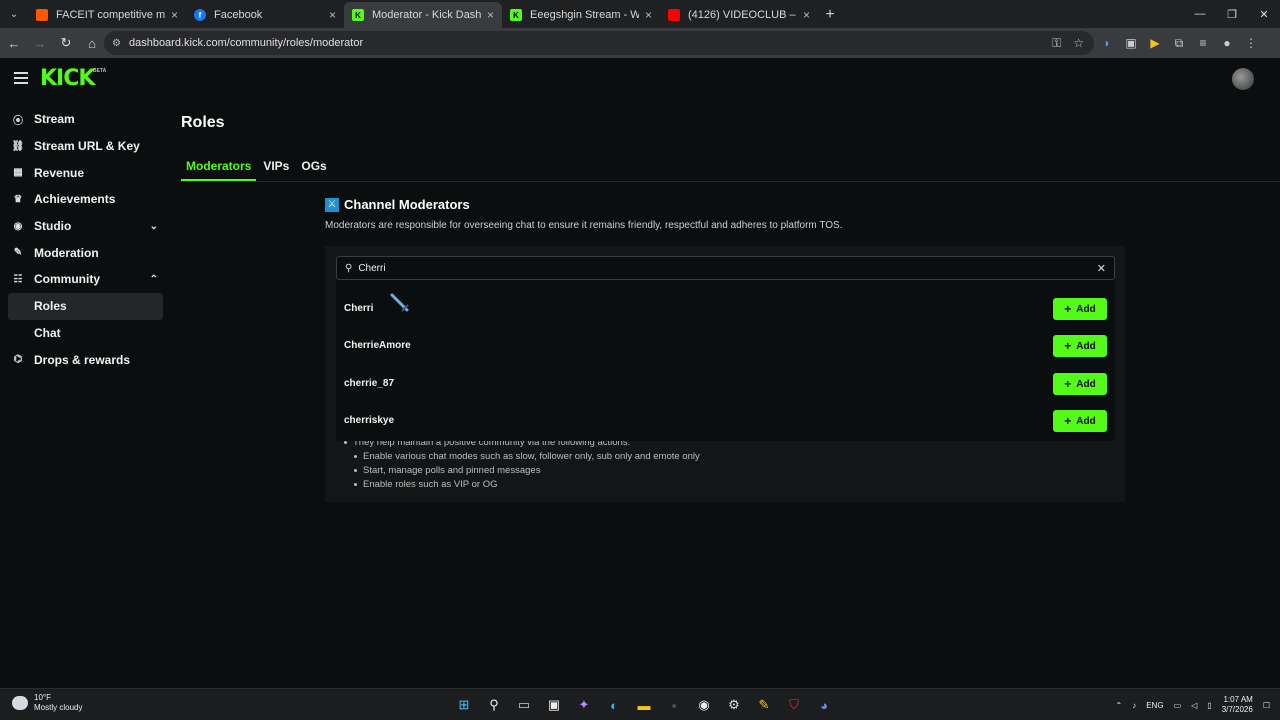  What do you see at coordinates (66, 43) in the screenshot?
I see `reload-icon: ↻` at bounding box center [66, 43].